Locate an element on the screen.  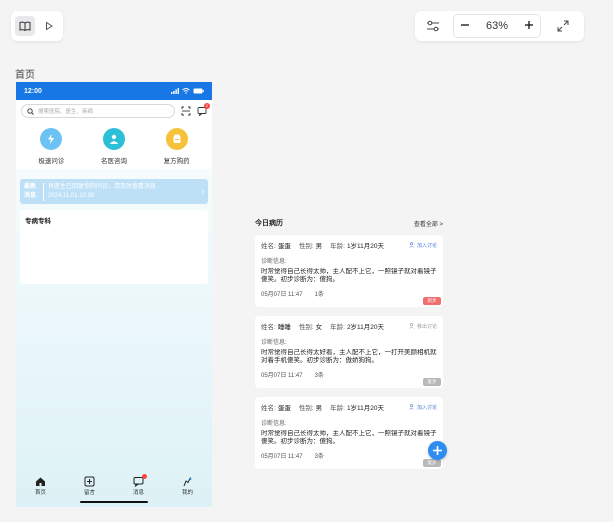
record-age: 2岁11月20天 is located at coordinates (365, 327).